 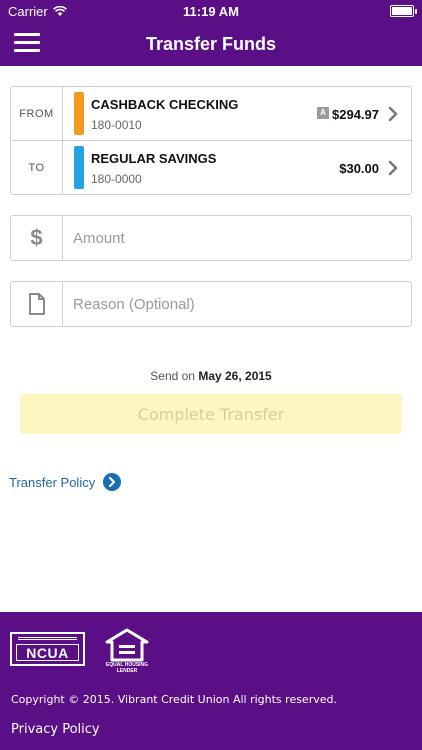 What do you see at coordinates (211, 168) in the screenshot?
I see `to-account-row: TO REGULAR SAVINGS 180-0000 $30.00` at bounding box center [211, 168].